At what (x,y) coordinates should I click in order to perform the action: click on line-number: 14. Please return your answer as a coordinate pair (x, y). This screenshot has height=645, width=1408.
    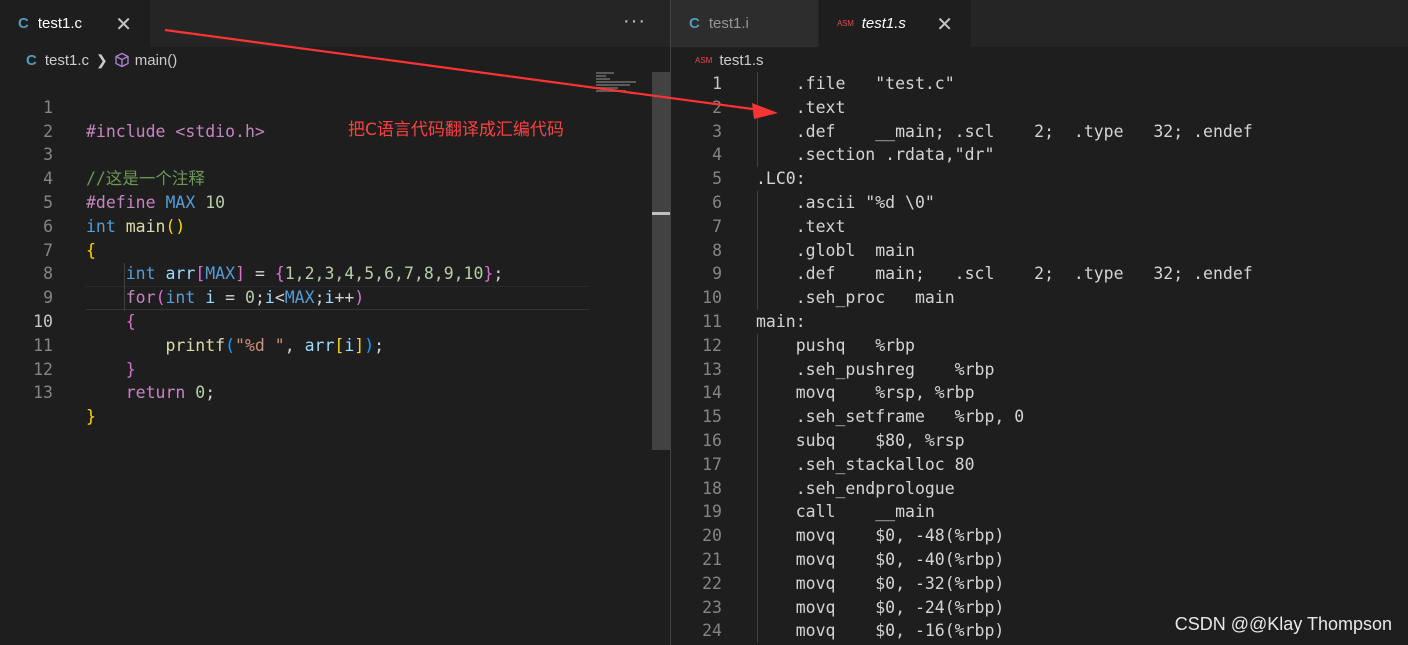
    Looking at the image, I should click on (712, 393).